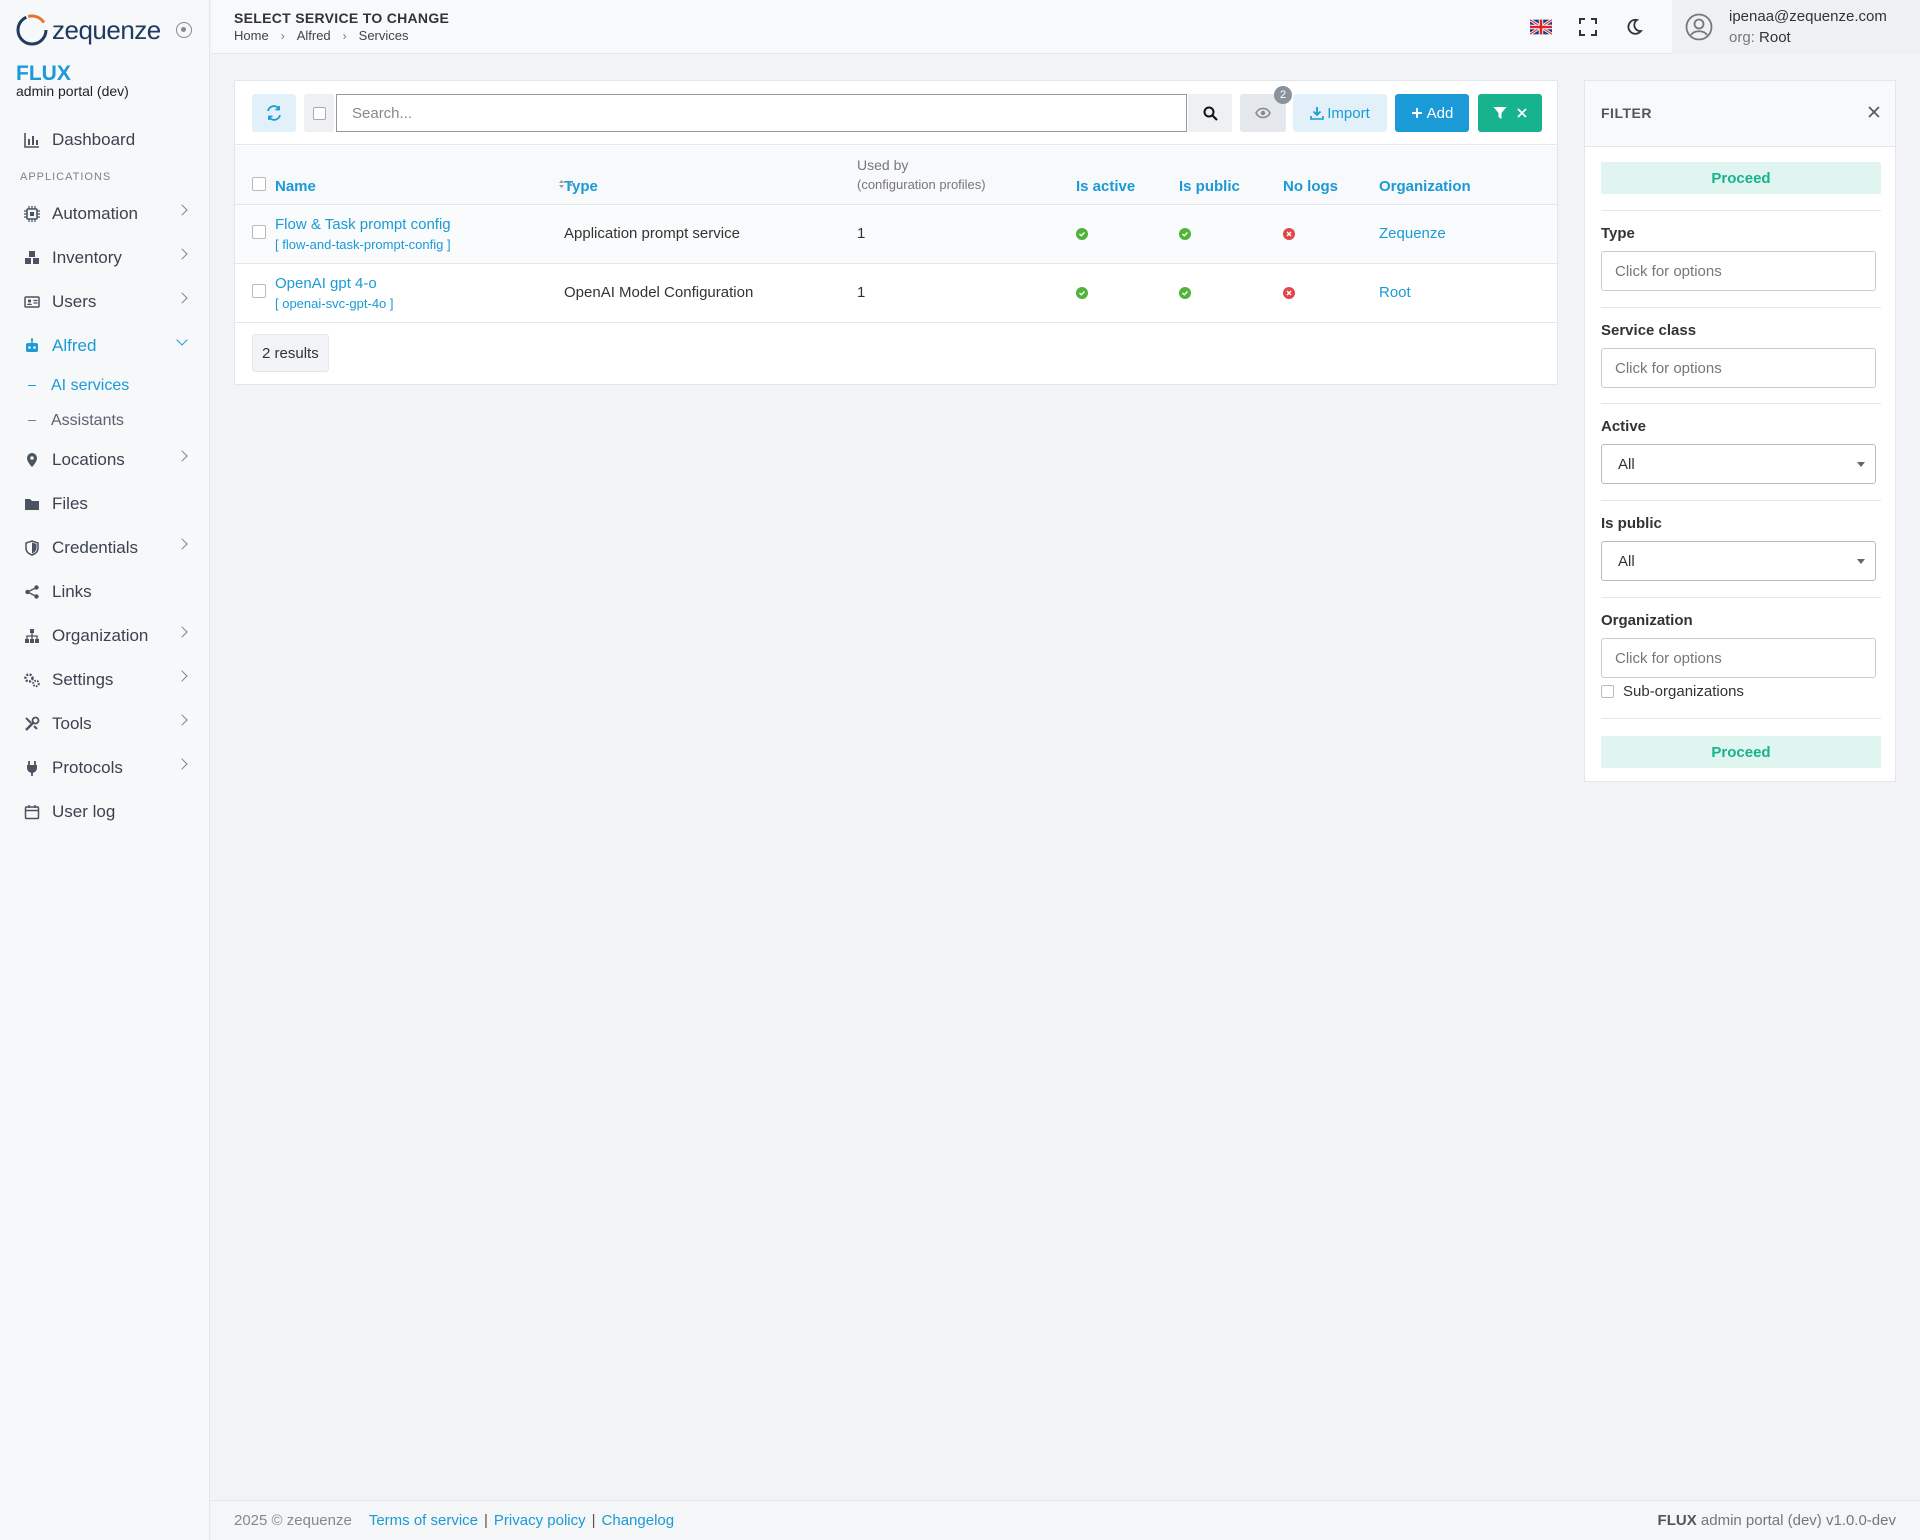 The image size is (1920, 1540). I want to click on sidebar-item-settings: Settings, so click(105, 680).